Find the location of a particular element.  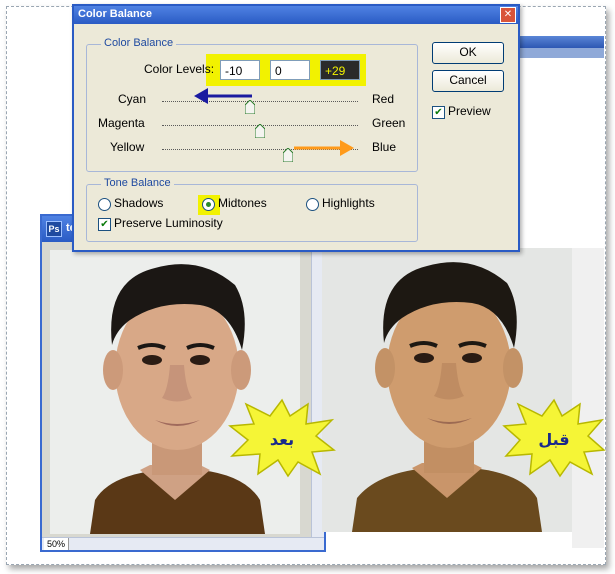

close-icon: ✕ is located at coordinates (508, 15).